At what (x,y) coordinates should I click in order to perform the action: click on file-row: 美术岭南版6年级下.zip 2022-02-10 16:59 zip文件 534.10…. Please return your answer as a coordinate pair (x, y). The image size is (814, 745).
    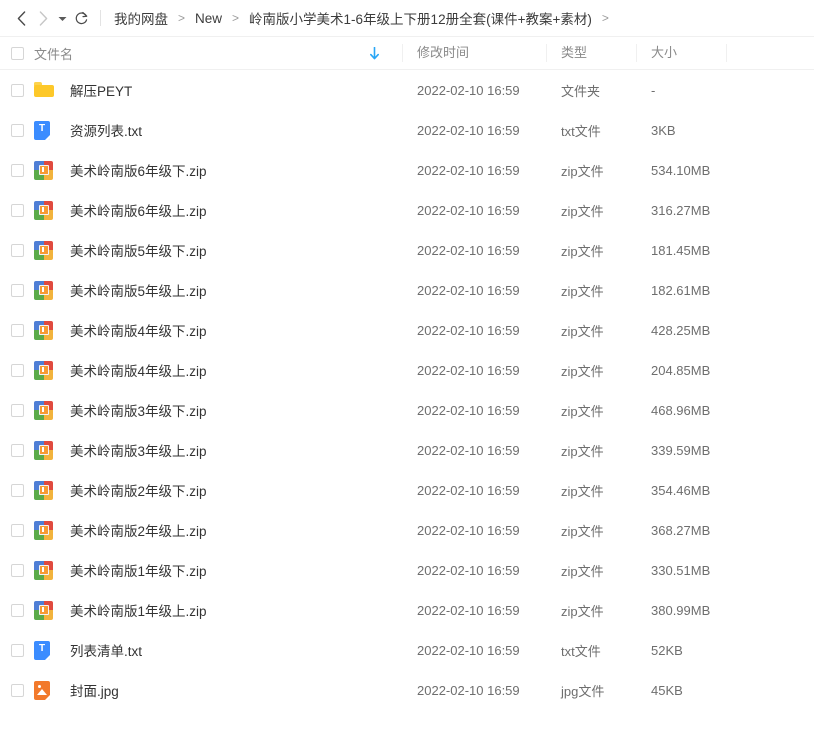
    Looking at the image, I should click on (407, 170).